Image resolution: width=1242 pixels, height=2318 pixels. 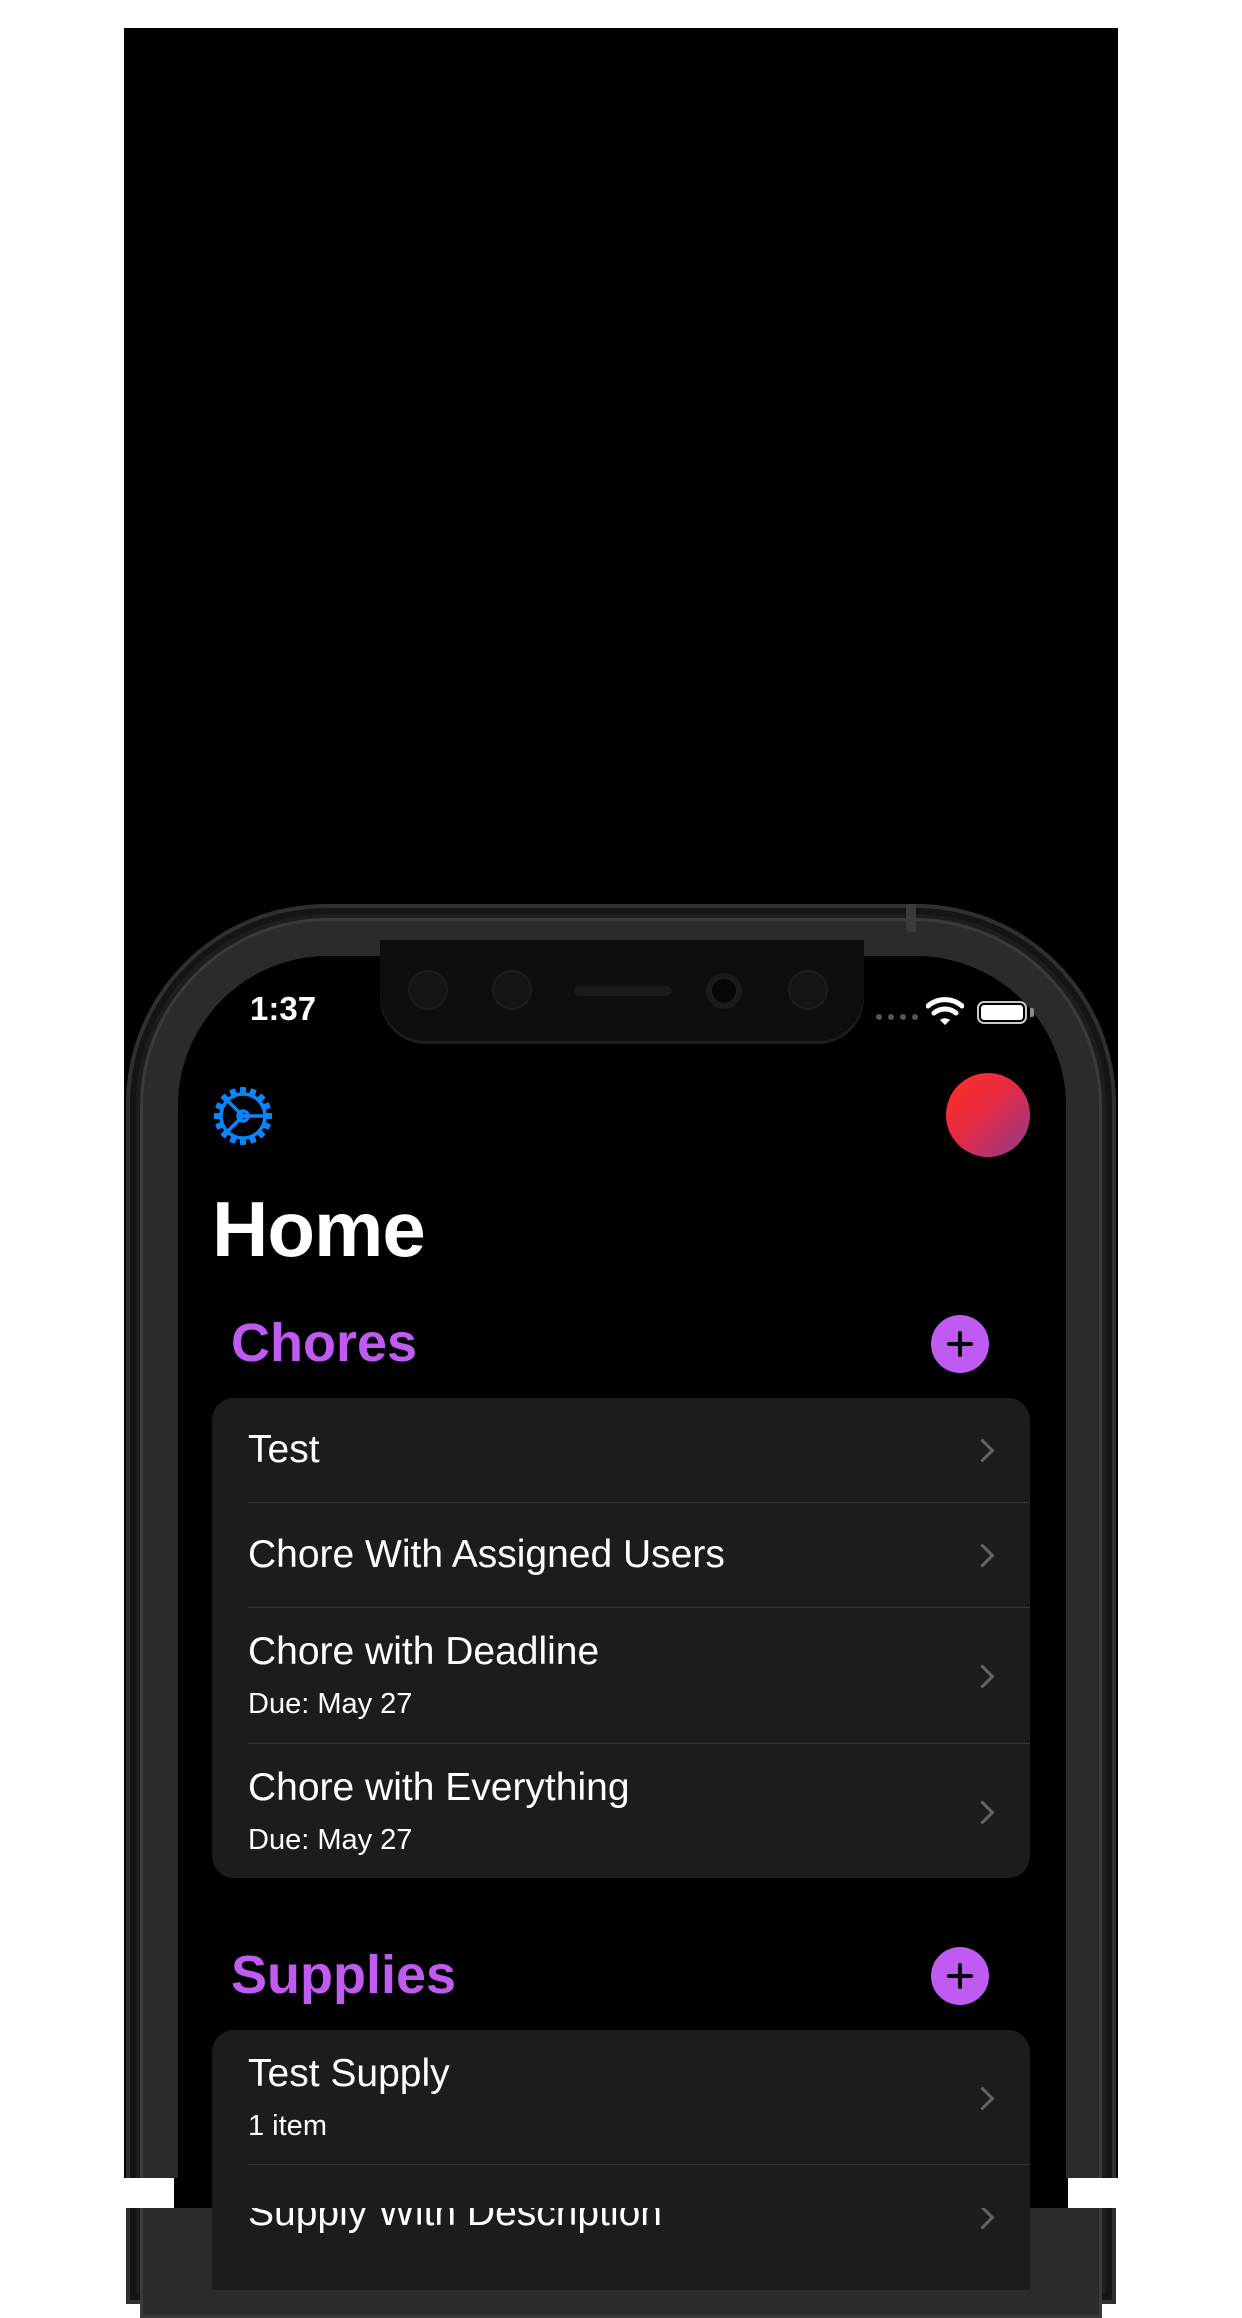 What do you see at coordinates (988, 1115) in the screenshot?
I see `avatar` at bounding box center [988, 1115].